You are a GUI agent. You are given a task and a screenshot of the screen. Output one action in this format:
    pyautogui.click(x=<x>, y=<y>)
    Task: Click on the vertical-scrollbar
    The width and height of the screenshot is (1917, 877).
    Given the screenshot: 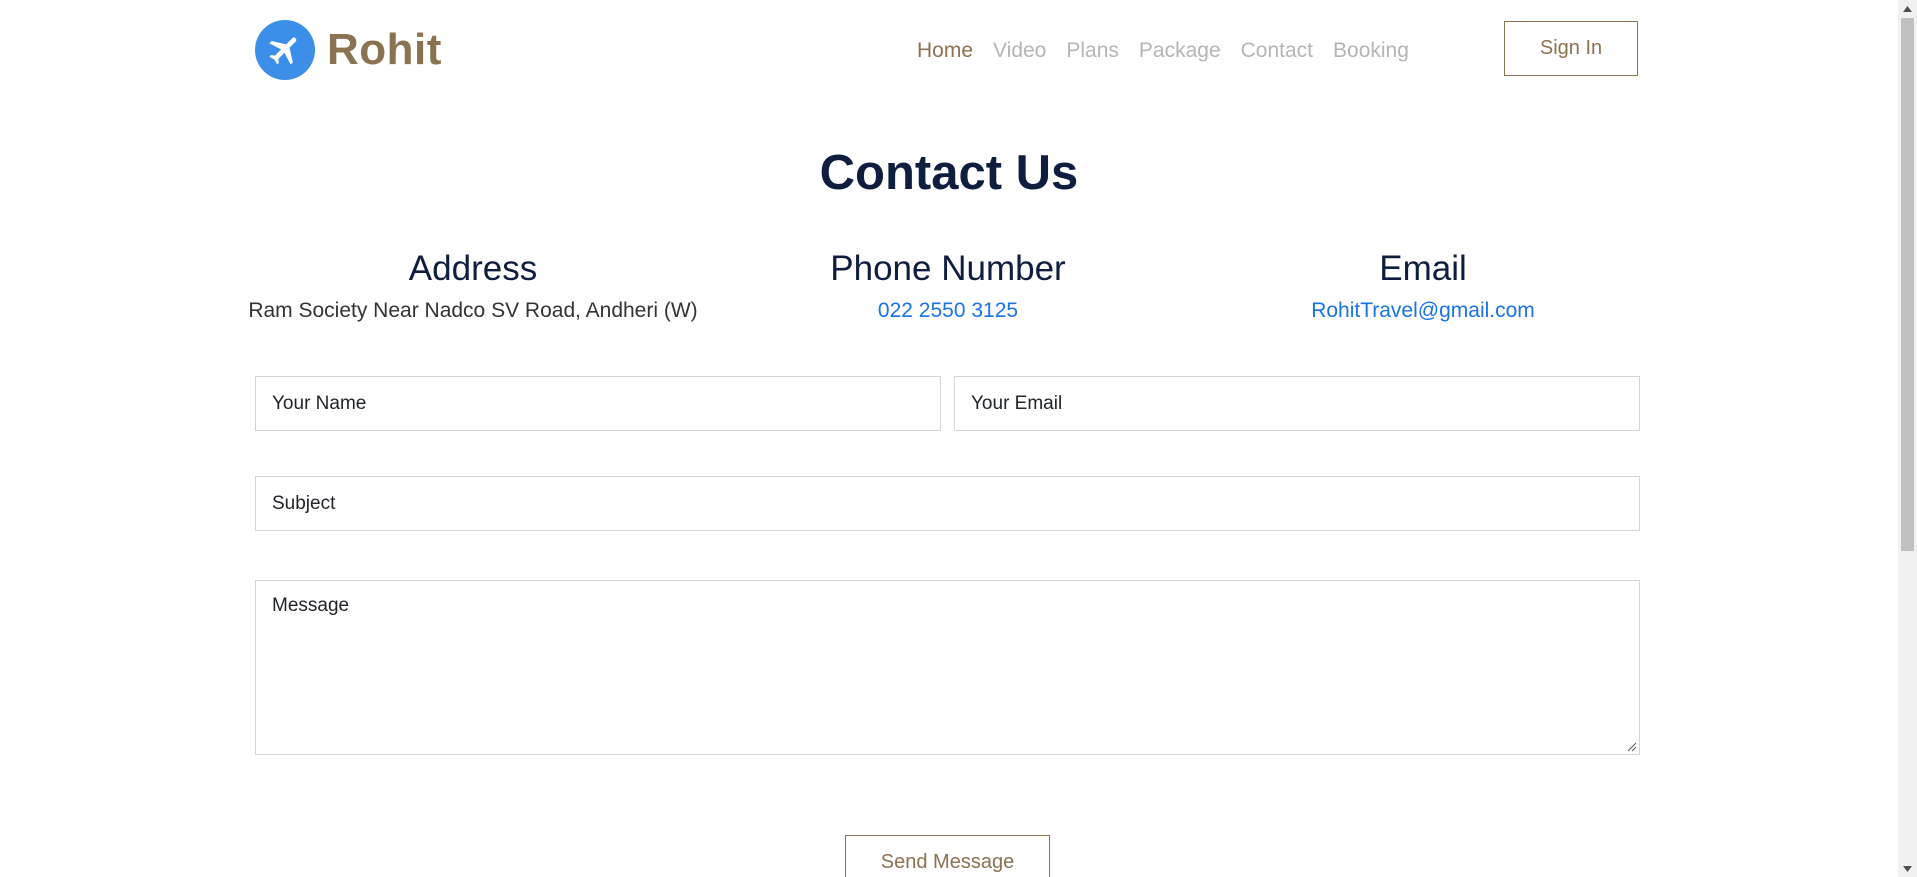 What is the action you would take?
    pyautogui.click(x=1907, y=438)
    